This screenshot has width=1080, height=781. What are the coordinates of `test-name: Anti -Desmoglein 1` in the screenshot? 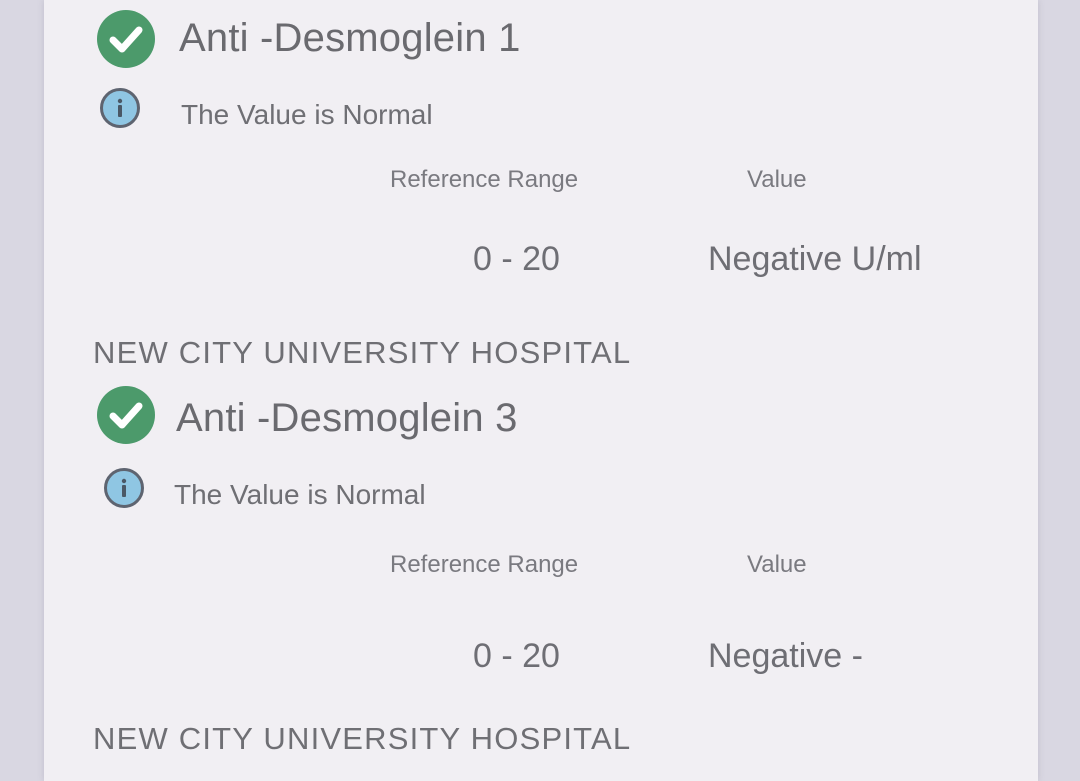 It's located at (350, 38).